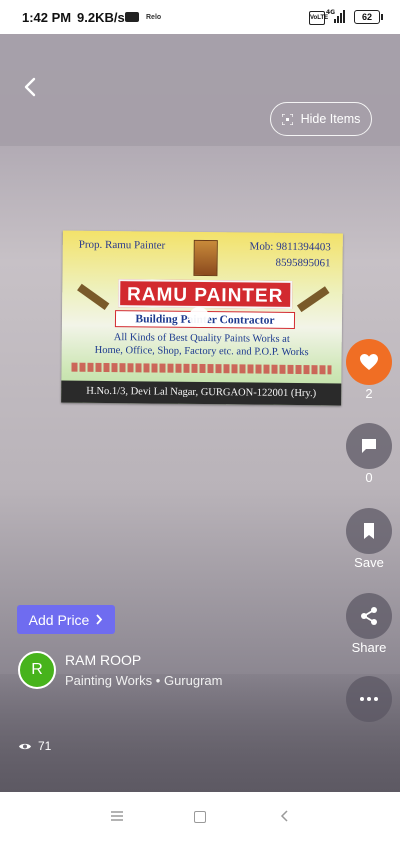  I want to click on views-count: 71, so click(34, 746).